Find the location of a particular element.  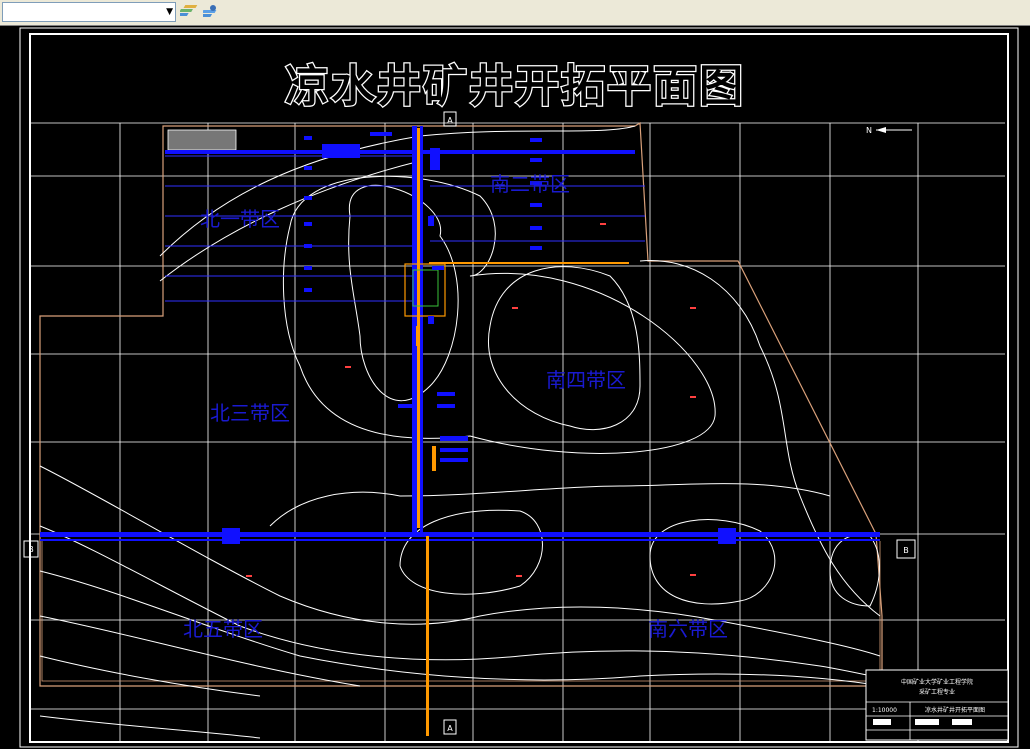

zone-label-north3: 北三带区 is located at coordinates (250, 413).